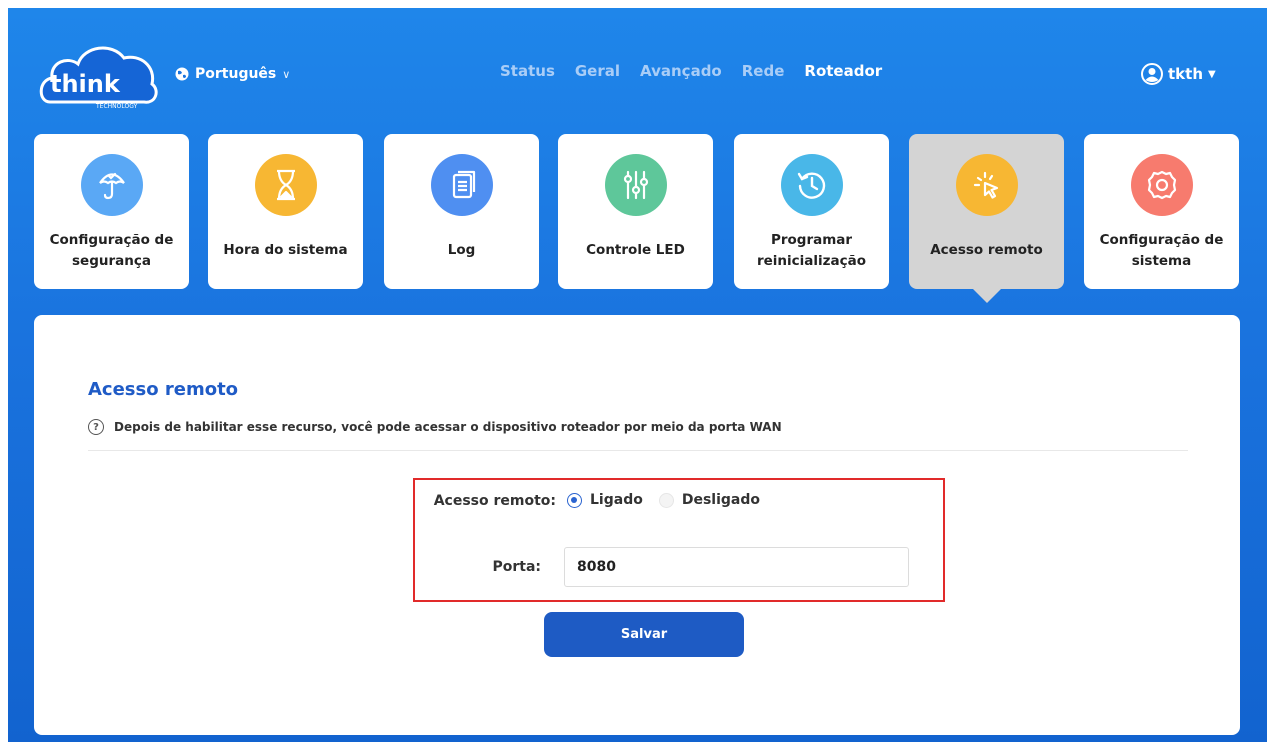  I want to click on card-remote-access: Acesso remoto, so click(986, 218).